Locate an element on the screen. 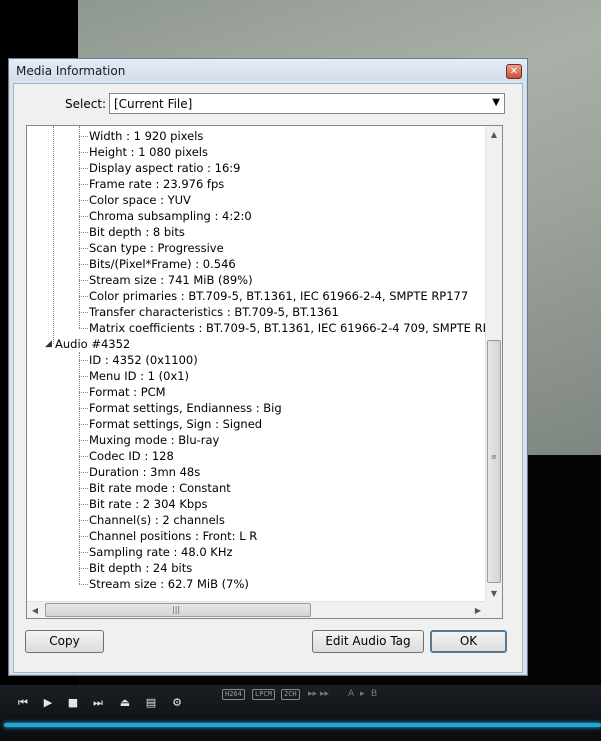 Image resolution: width=601 pixels, height=741 pixels. tree-item-label: Bits/(Pixel*Frame) : 0.546 is located at coordinates (162, 264).